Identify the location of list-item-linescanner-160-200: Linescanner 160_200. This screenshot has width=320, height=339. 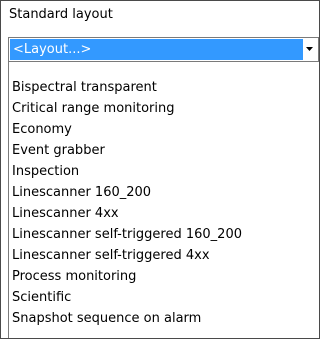
(81, 192).